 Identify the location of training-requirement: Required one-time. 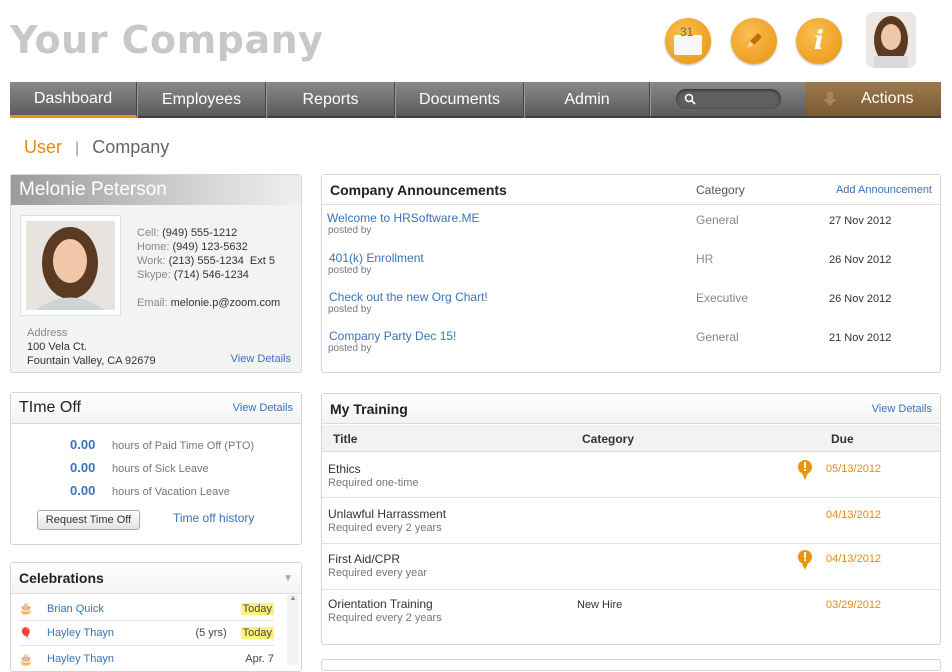
(373, 483).